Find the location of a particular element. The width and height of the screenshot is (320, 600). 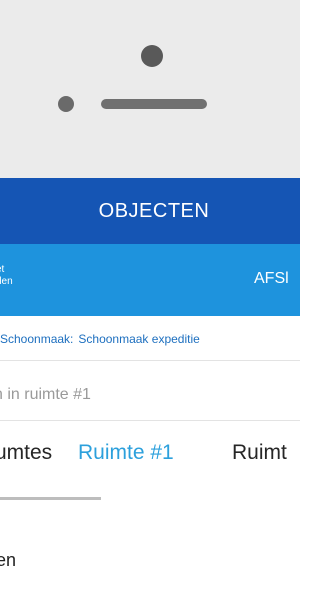

afsluiten-button: AFSl is located at coordinates (271, 279).